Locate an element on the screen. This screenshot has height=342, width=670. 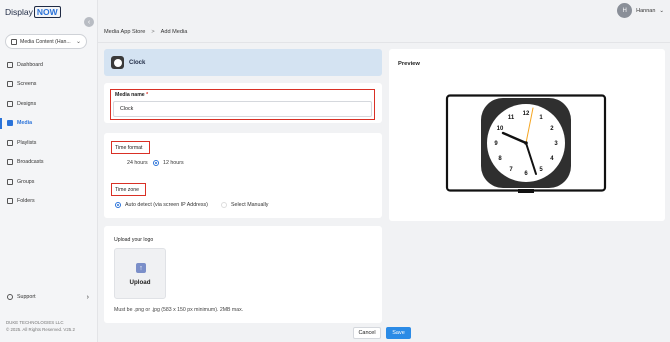
sidebar-item-label: Dashboard is located at coordinates (30, 64).